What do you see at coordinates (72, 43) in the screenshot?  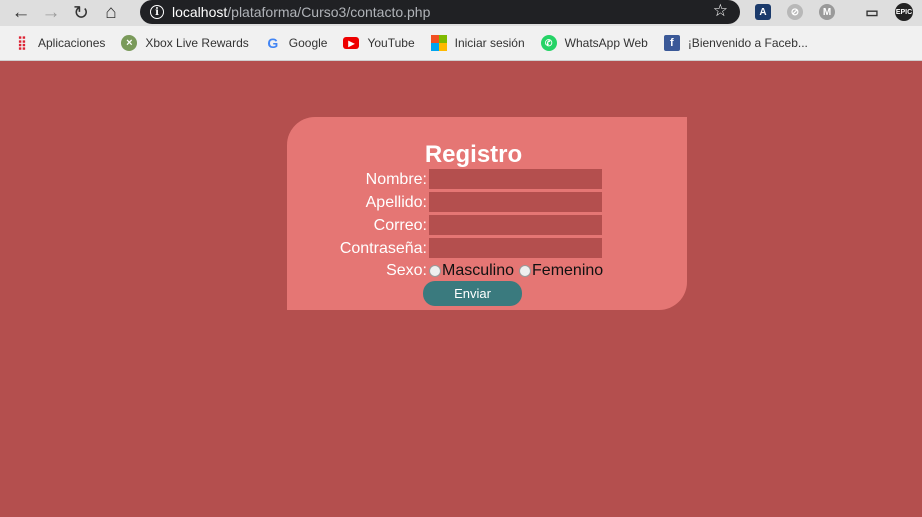 I see `bookmark-label: Aplicaciones` at bounding box center [72, 43].